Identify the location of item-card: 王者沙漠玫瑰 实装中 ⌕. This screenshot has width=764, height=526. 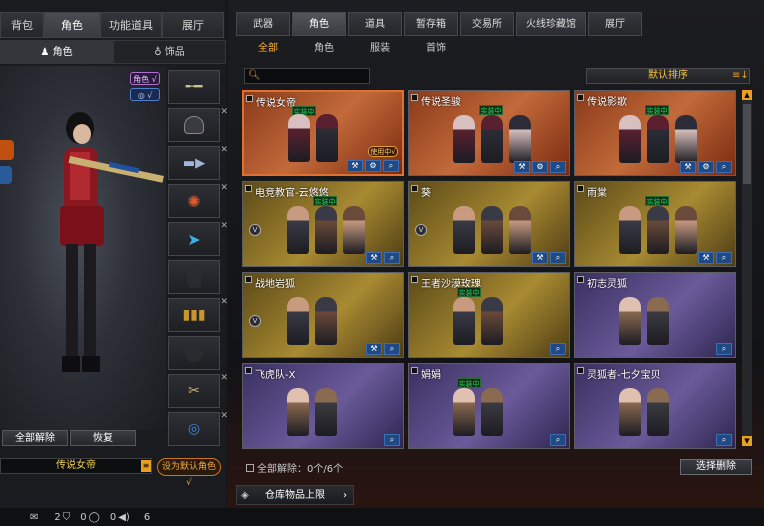
(489, 315).